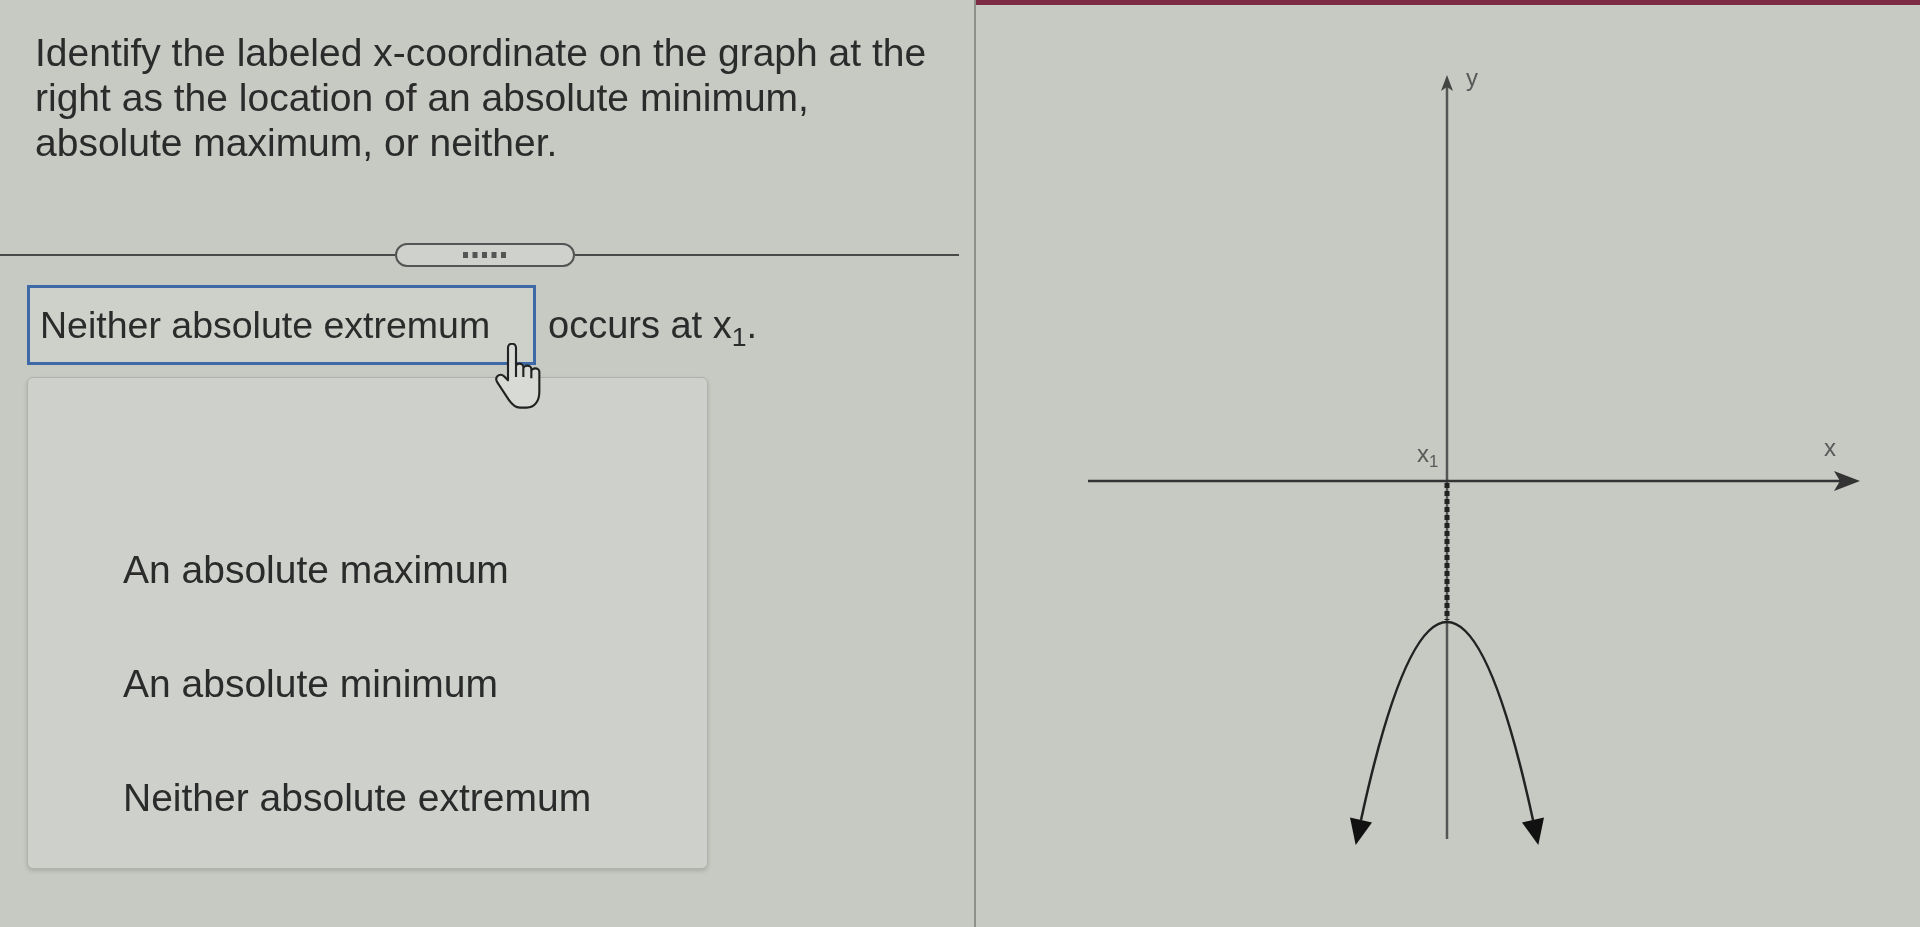  Describe the element at coordinates (367, 570) in the screenshot. I see `dropdown-option: An absolute maximum` at that location.